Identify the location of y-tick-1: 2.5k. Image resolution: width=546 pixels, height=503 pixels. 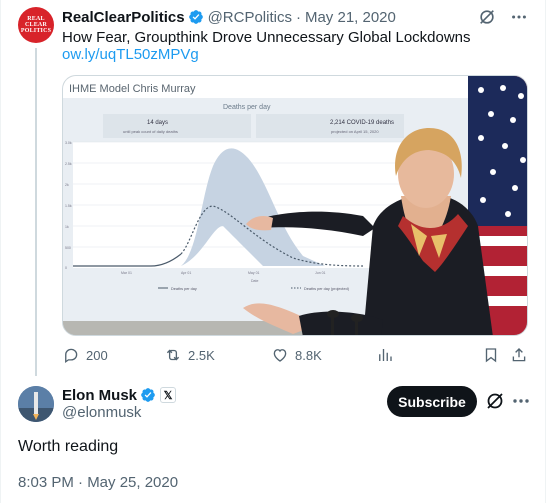
(68, 164).